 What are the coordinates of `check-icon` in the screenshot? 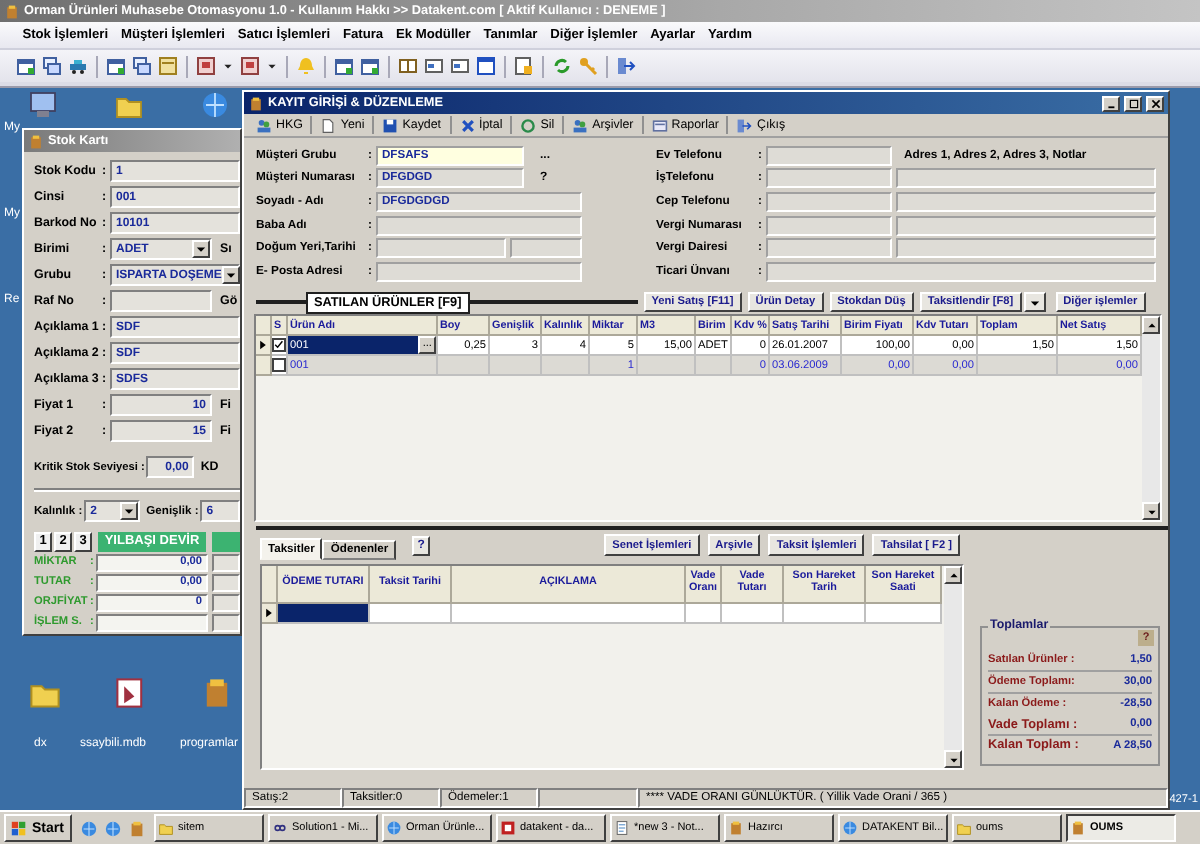 It's located at (279, 345).